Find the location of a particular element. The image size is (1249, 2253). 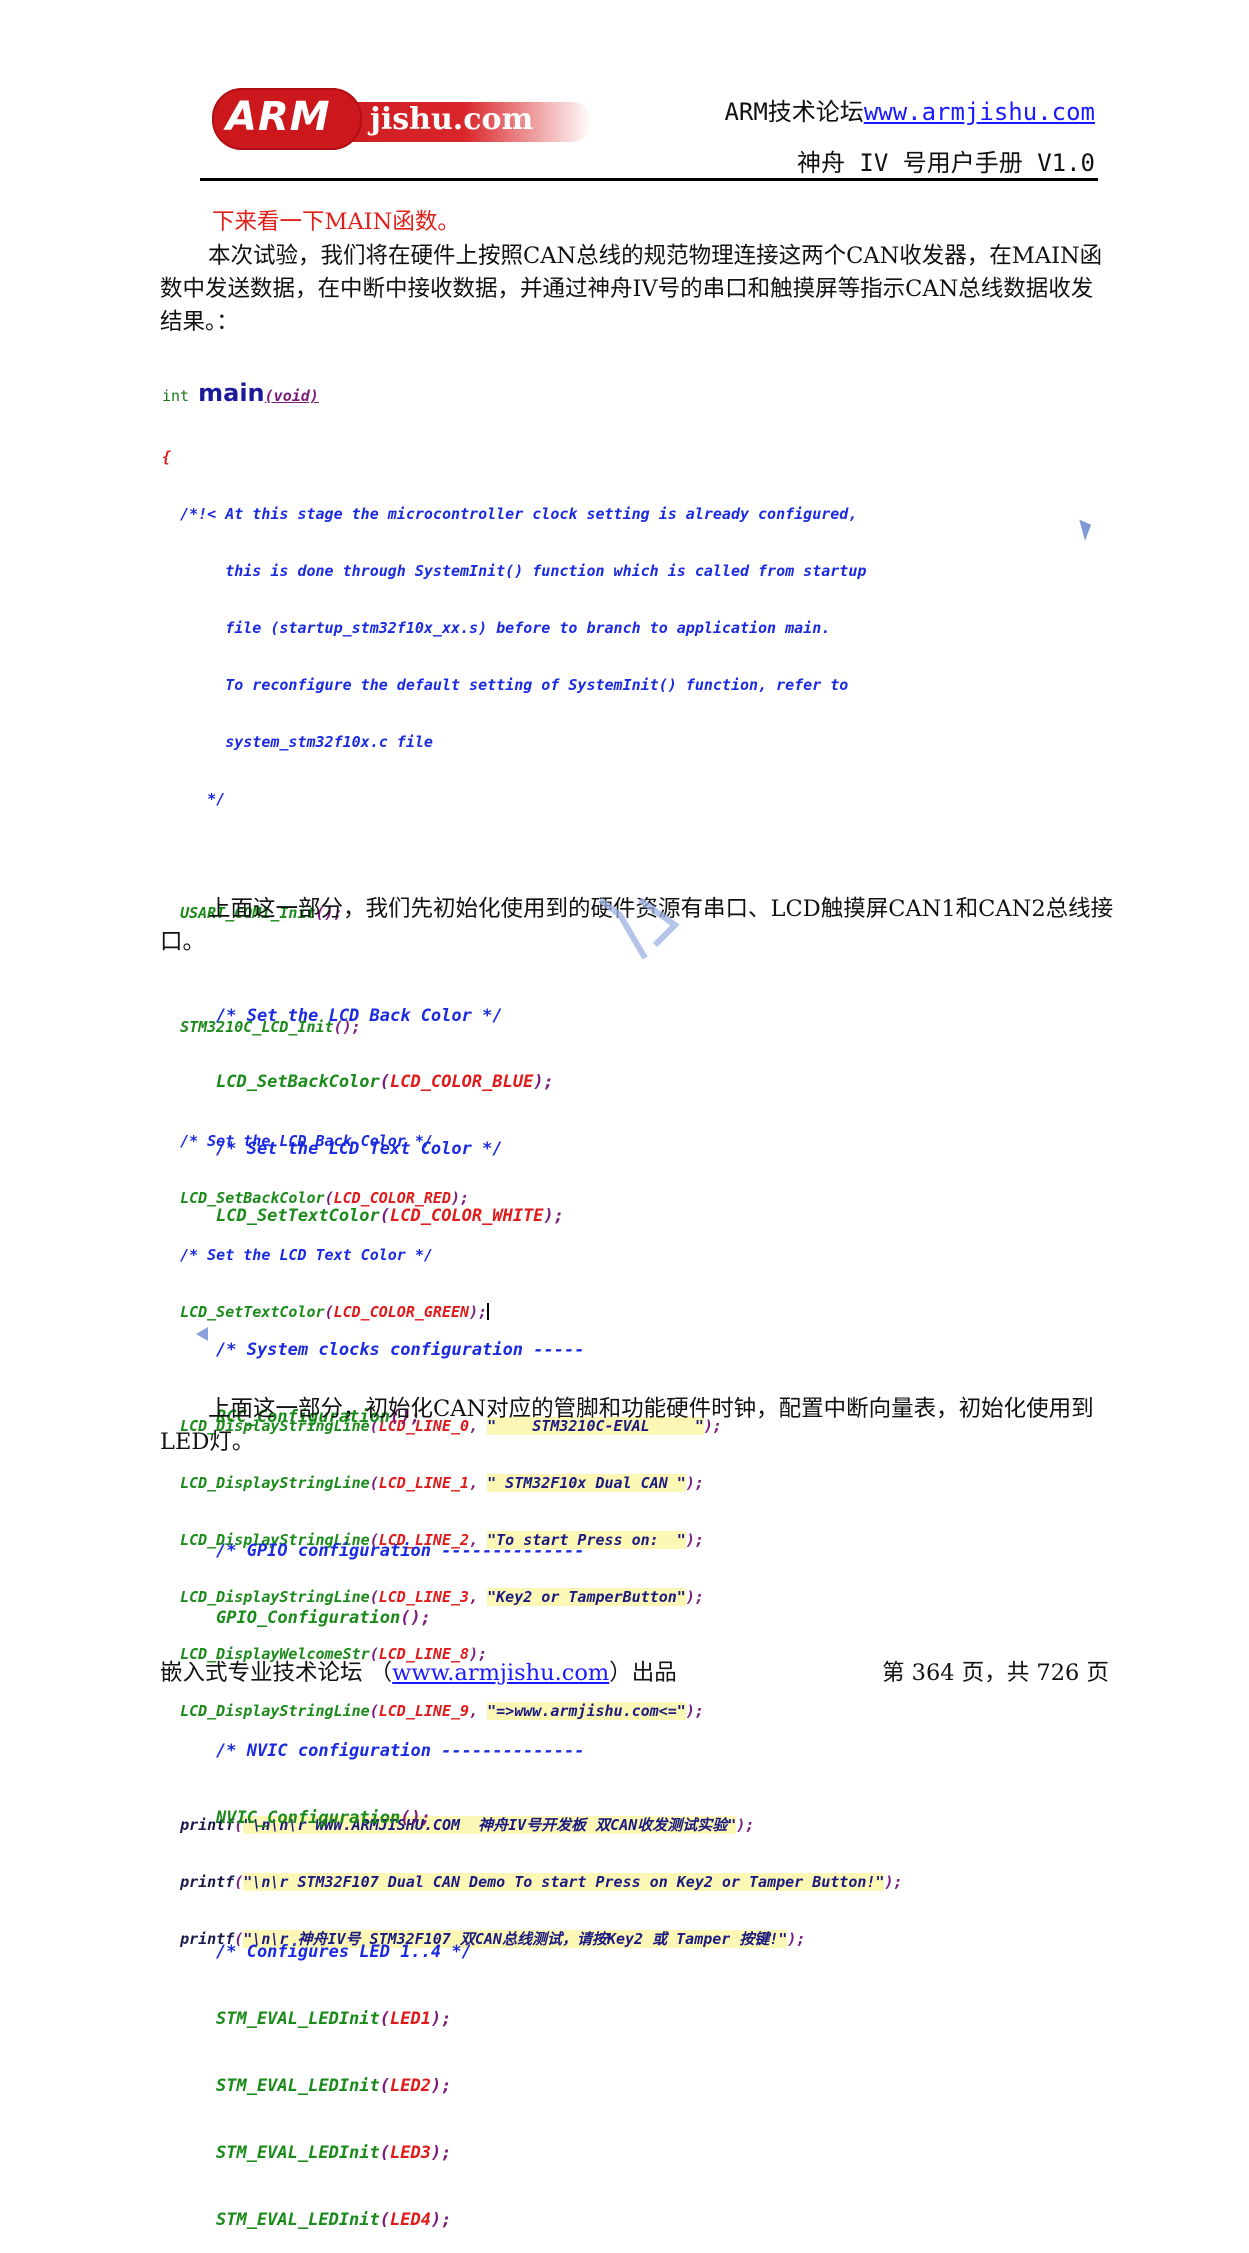

logo-arm-text: ARM is located at coordinates (278, 117).